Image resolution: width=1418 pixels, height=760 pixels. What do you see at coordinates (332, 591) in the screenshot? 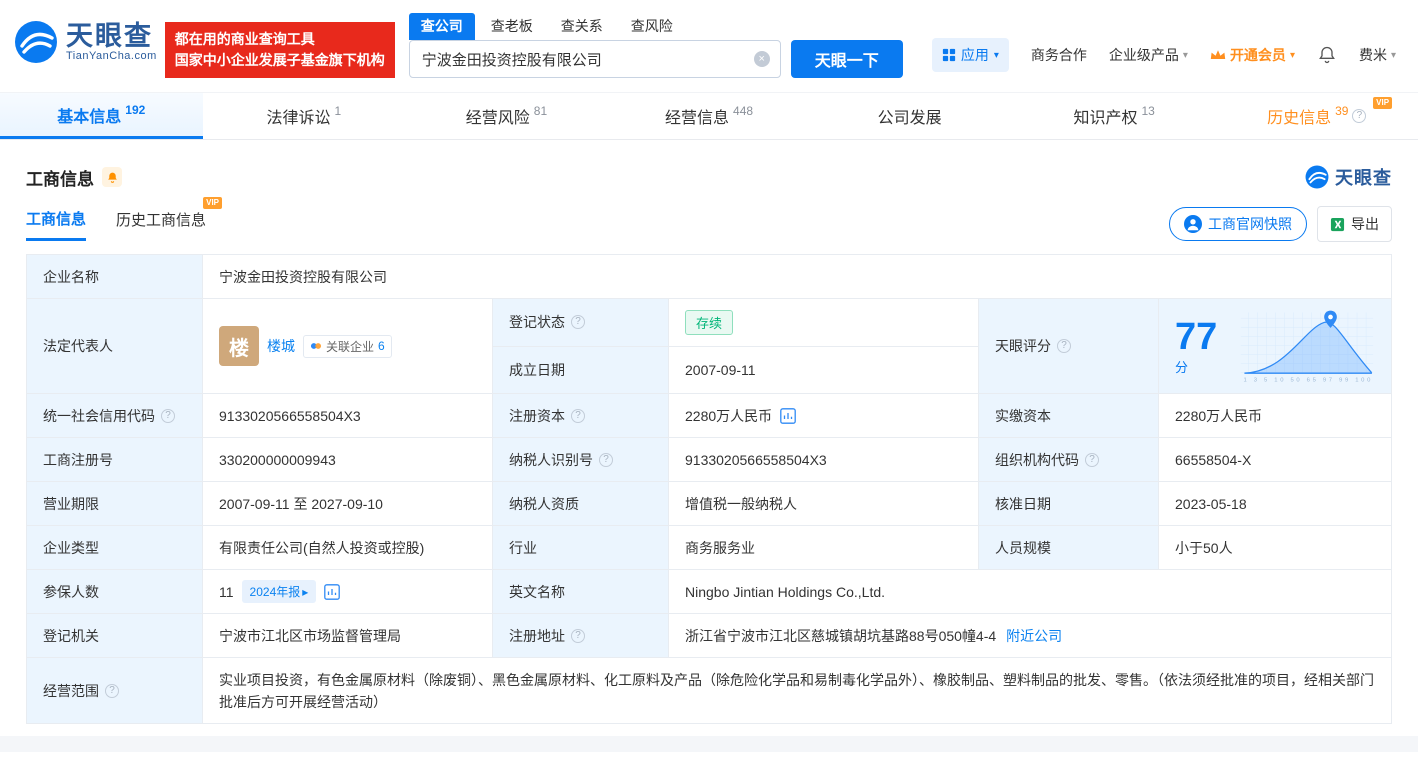
I see `insured-compare-icon` at bounding box center [332, 591].